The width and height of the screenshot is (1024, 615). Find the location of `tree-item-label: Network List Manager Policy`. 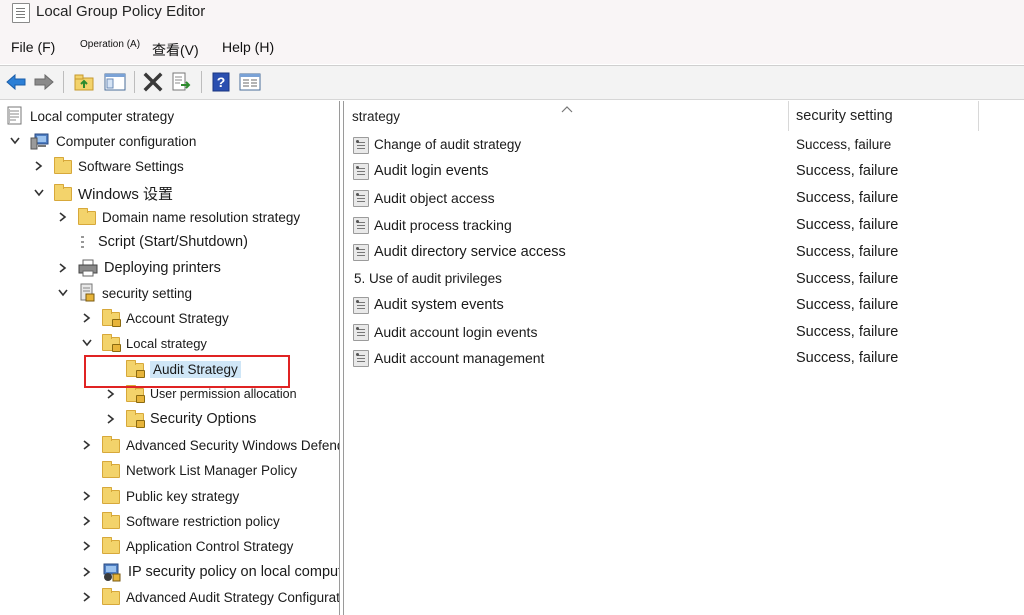

tree-item-label: Network List Manager Policy is located at coordinates (212, 470).